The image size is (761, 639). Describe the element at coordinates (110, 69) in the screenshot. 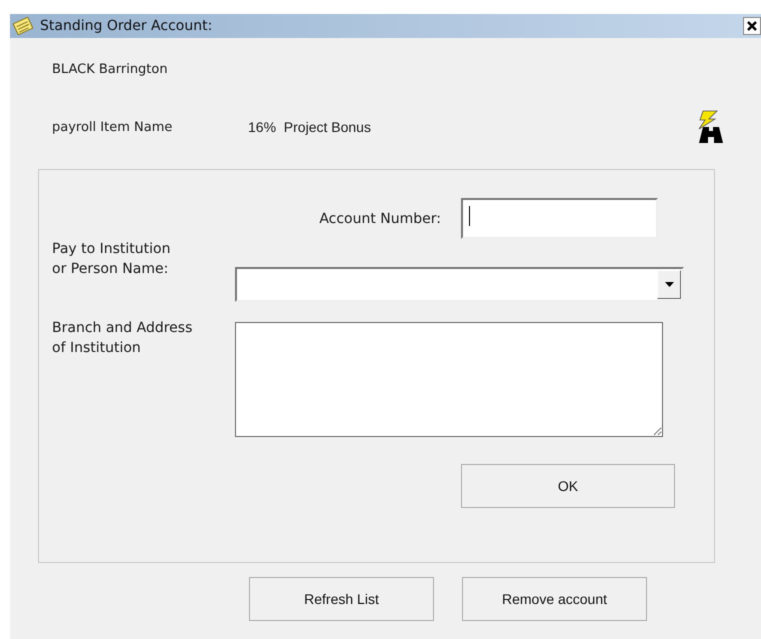

I see `employee-name: BLACK Barrington` at that location.